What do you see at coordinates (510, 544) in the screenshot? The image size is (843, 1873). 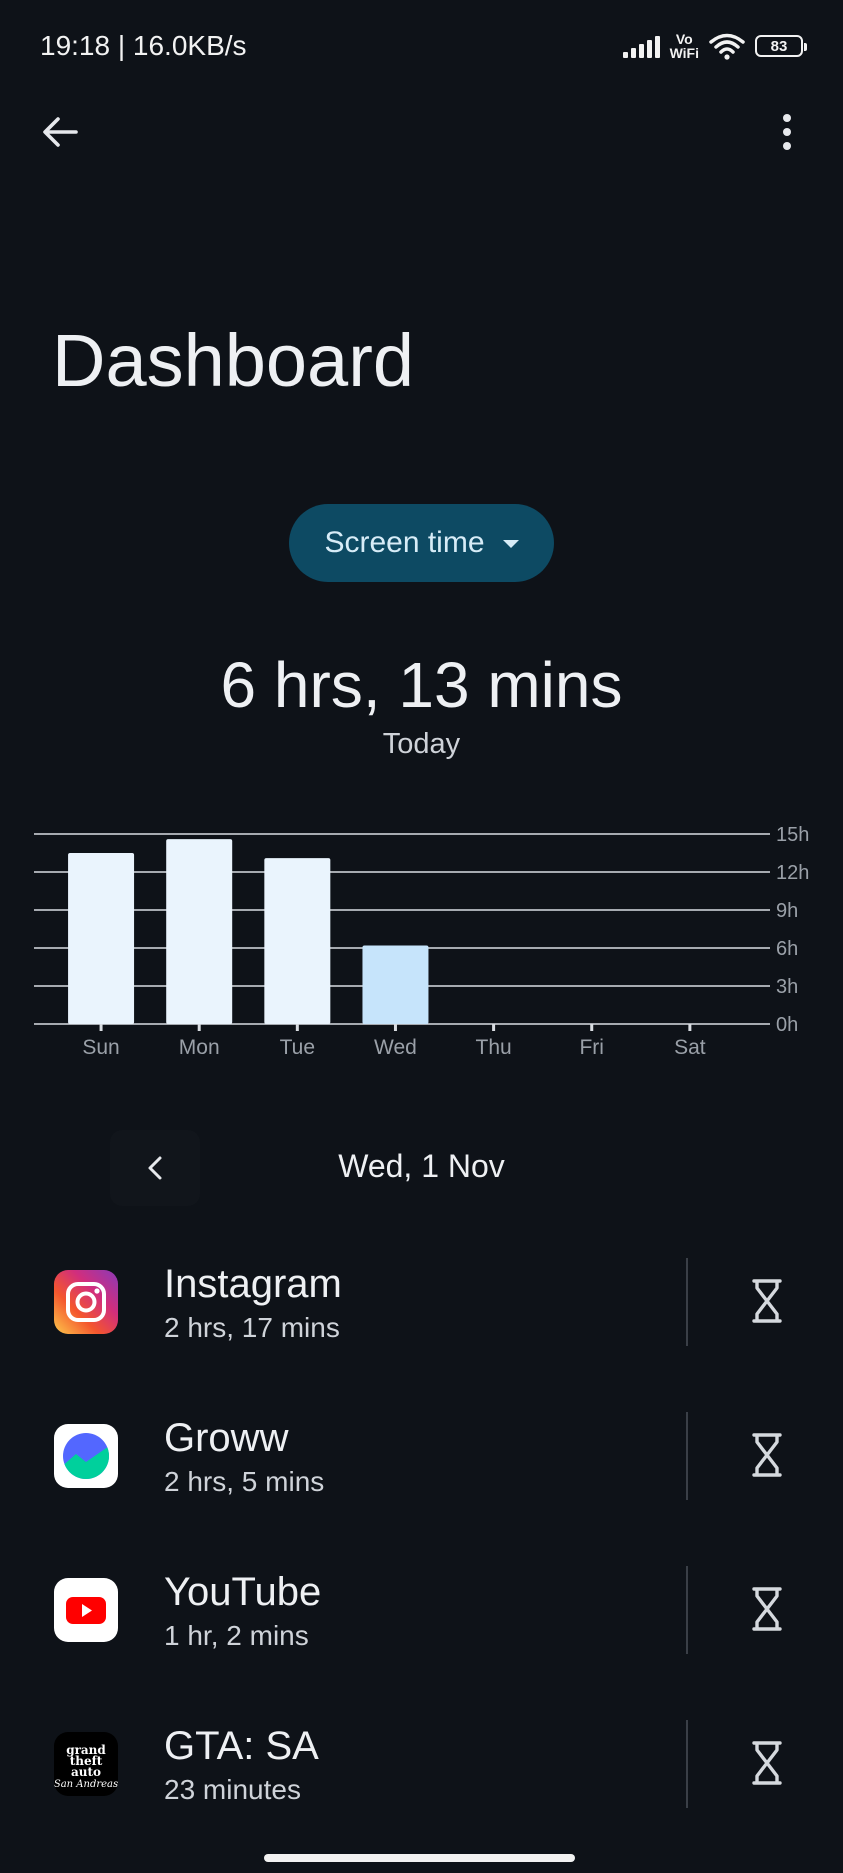 I see `dropdown-arrow-icon` at bounding box center [510, 544].